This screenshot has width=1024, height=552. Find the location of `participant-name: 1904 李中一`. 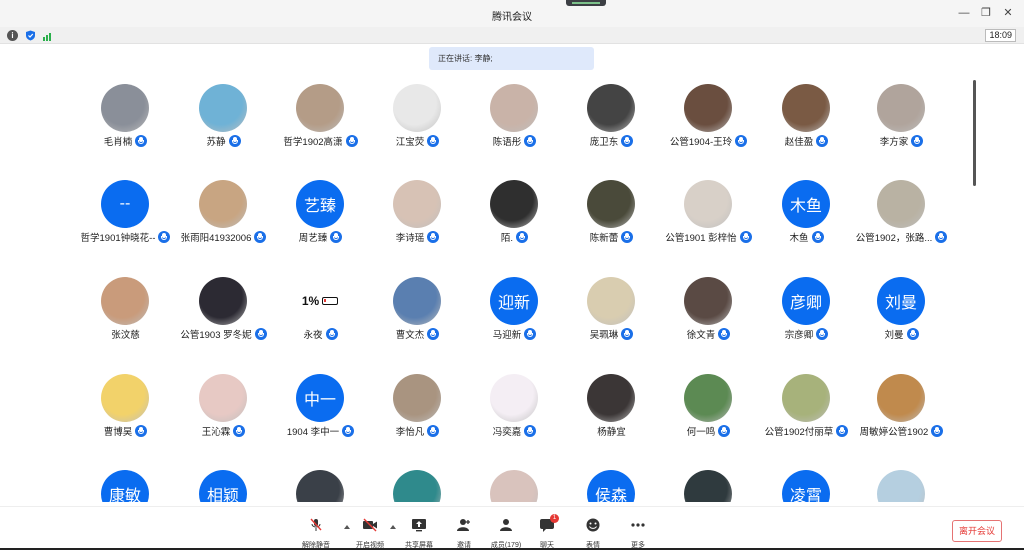

participant-name: 1904 李中一 is located at coordinates (313, 432).